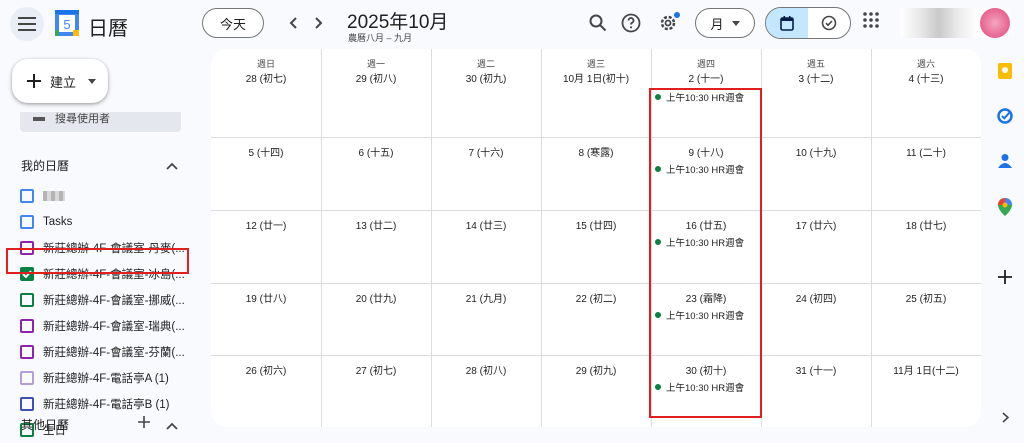  I want to click on dropdown-arrow-icon, so click(92, 81).